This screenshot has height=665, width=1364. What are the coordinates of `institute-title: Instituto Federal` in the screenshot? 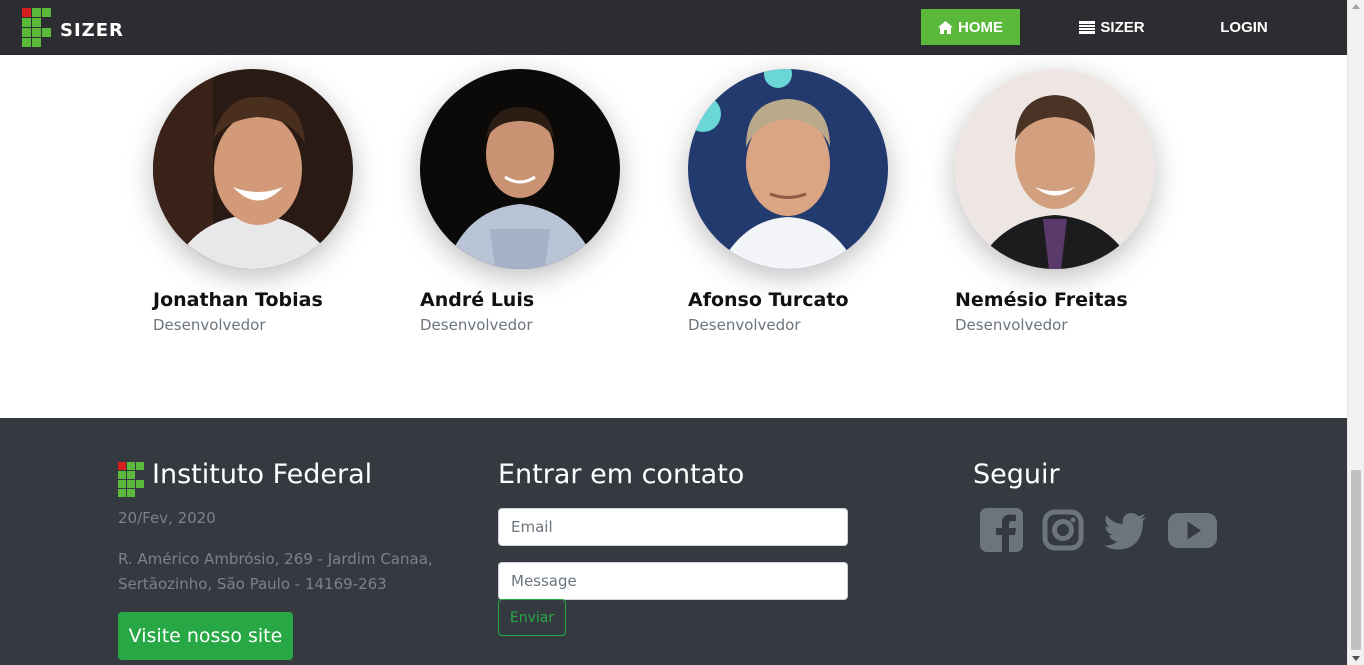 It's located at (262, 474).